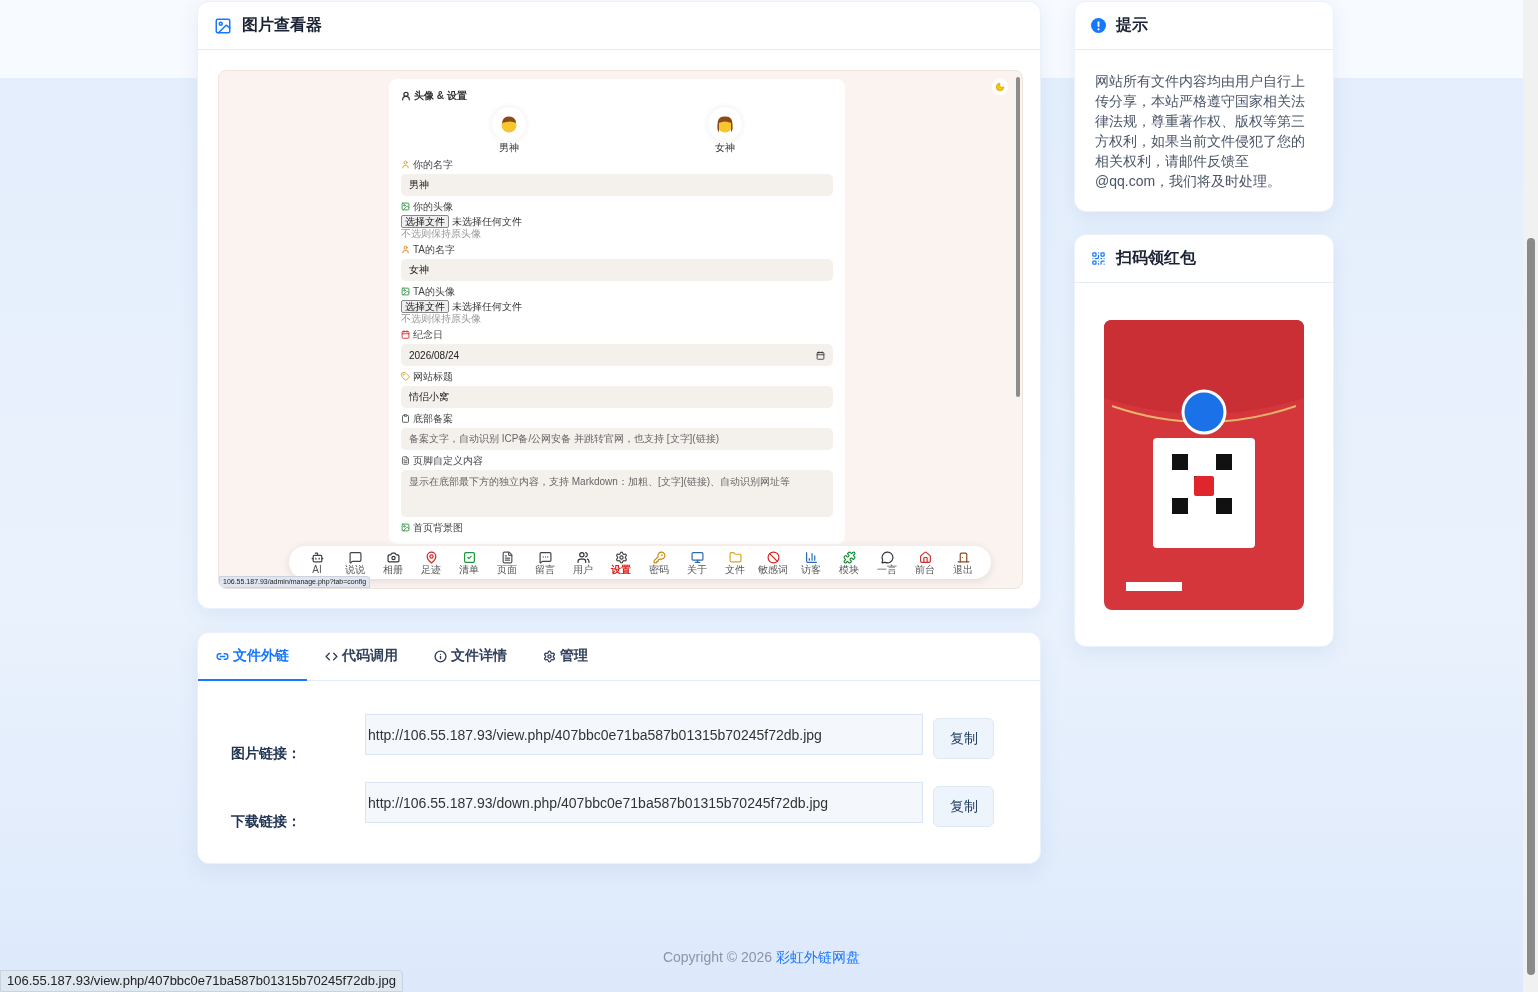  Describe the element at coordinates (1156, 258) in the screenshot. I see `card-title: 扫码领红包` at that location.